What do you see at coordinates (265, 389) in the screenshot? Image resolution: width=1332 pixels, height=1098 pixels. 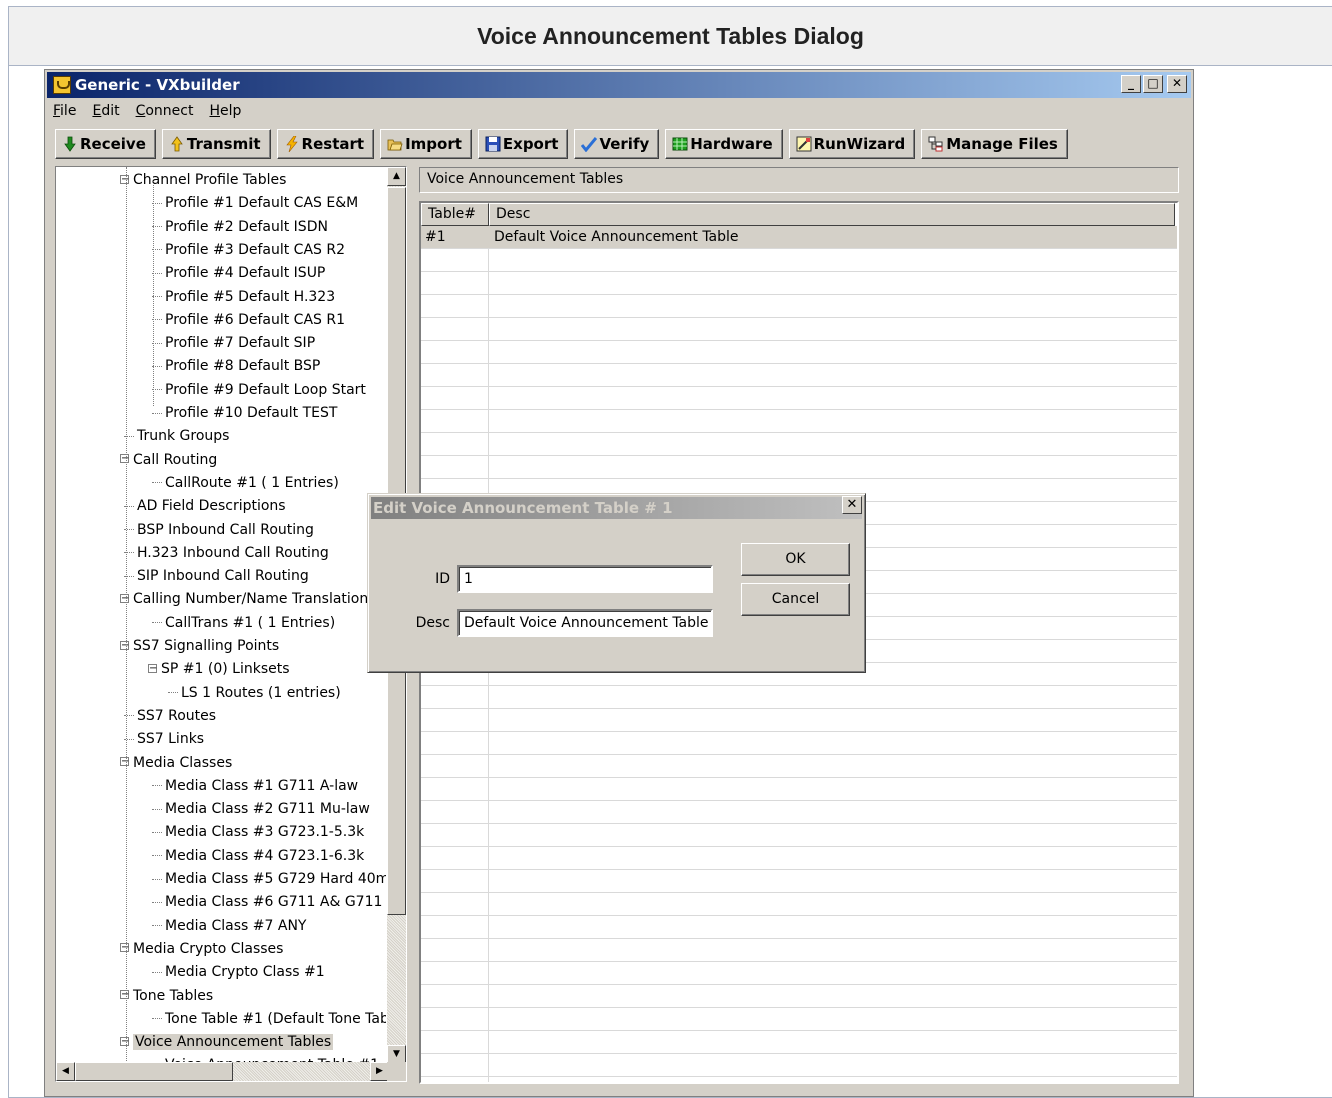 I see `tree-item-label: Profile #9 Default Loop Start` at bounding box center [265, 389].